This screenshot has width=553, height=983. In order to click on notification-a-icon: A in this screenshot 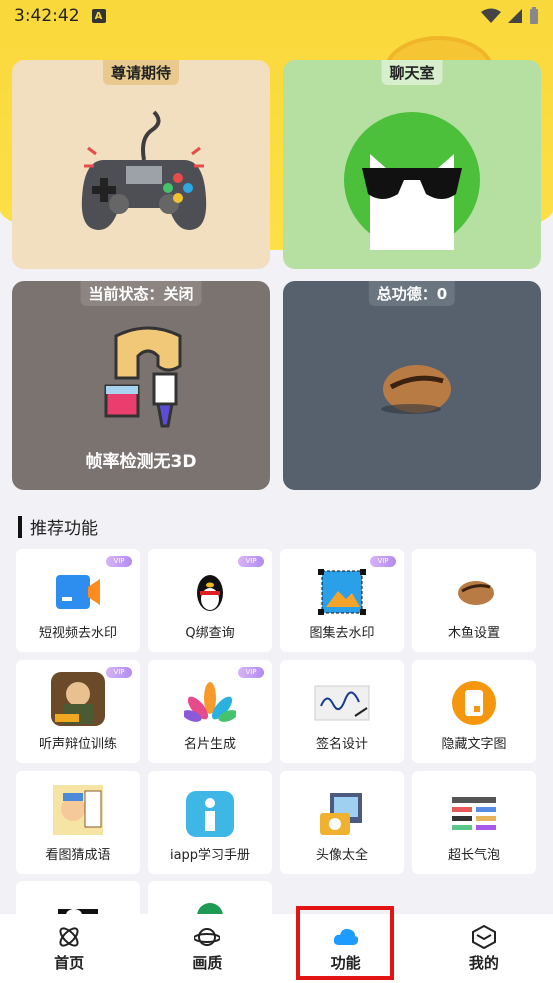, I will do `click(98, 16)`.